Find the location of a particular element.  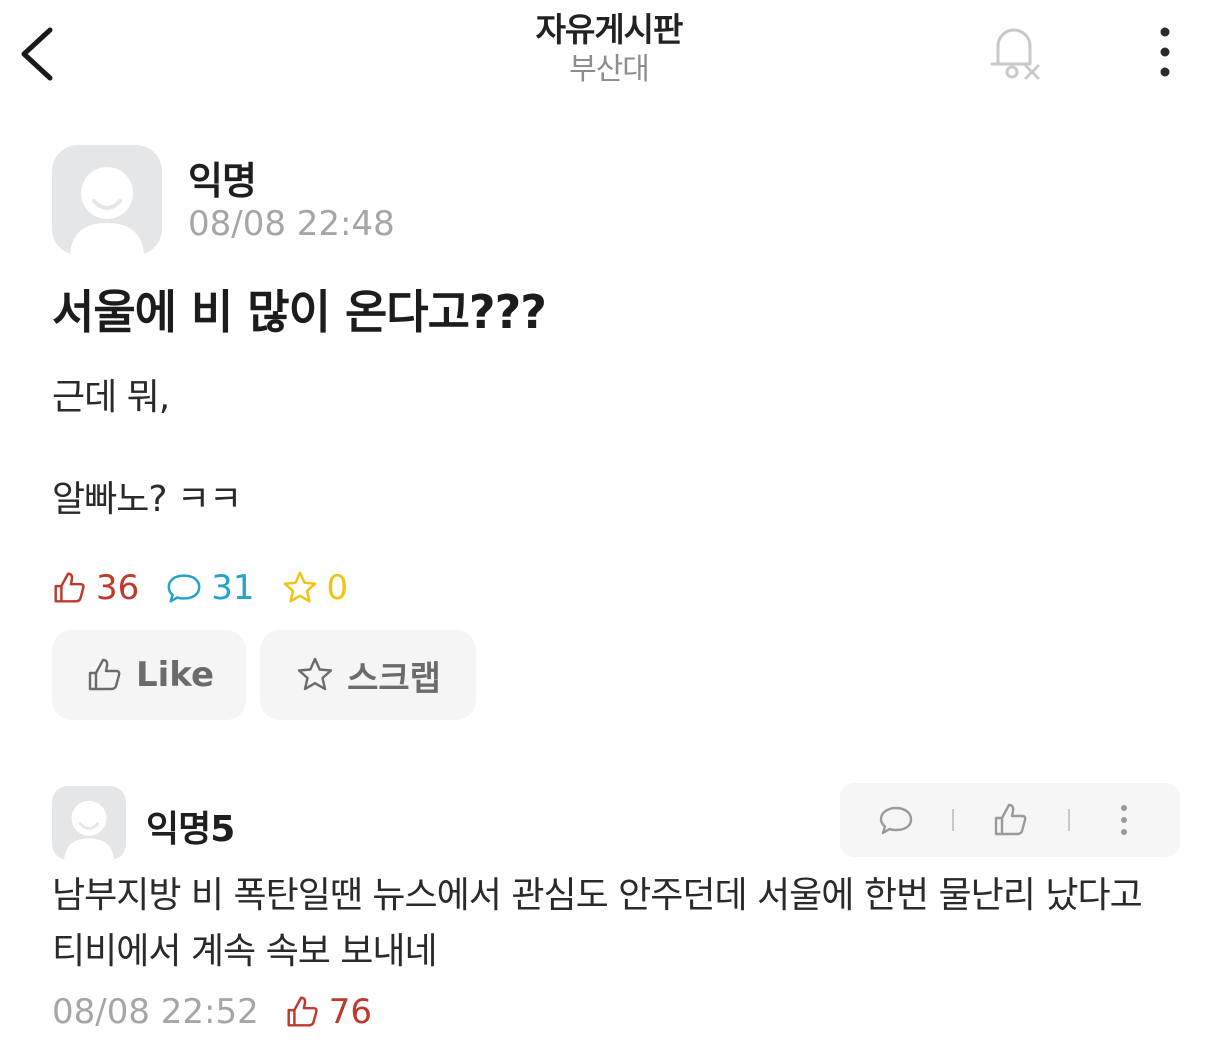

board-title-group: 자유게시판 부산대 is located at coordinates (609, 50).